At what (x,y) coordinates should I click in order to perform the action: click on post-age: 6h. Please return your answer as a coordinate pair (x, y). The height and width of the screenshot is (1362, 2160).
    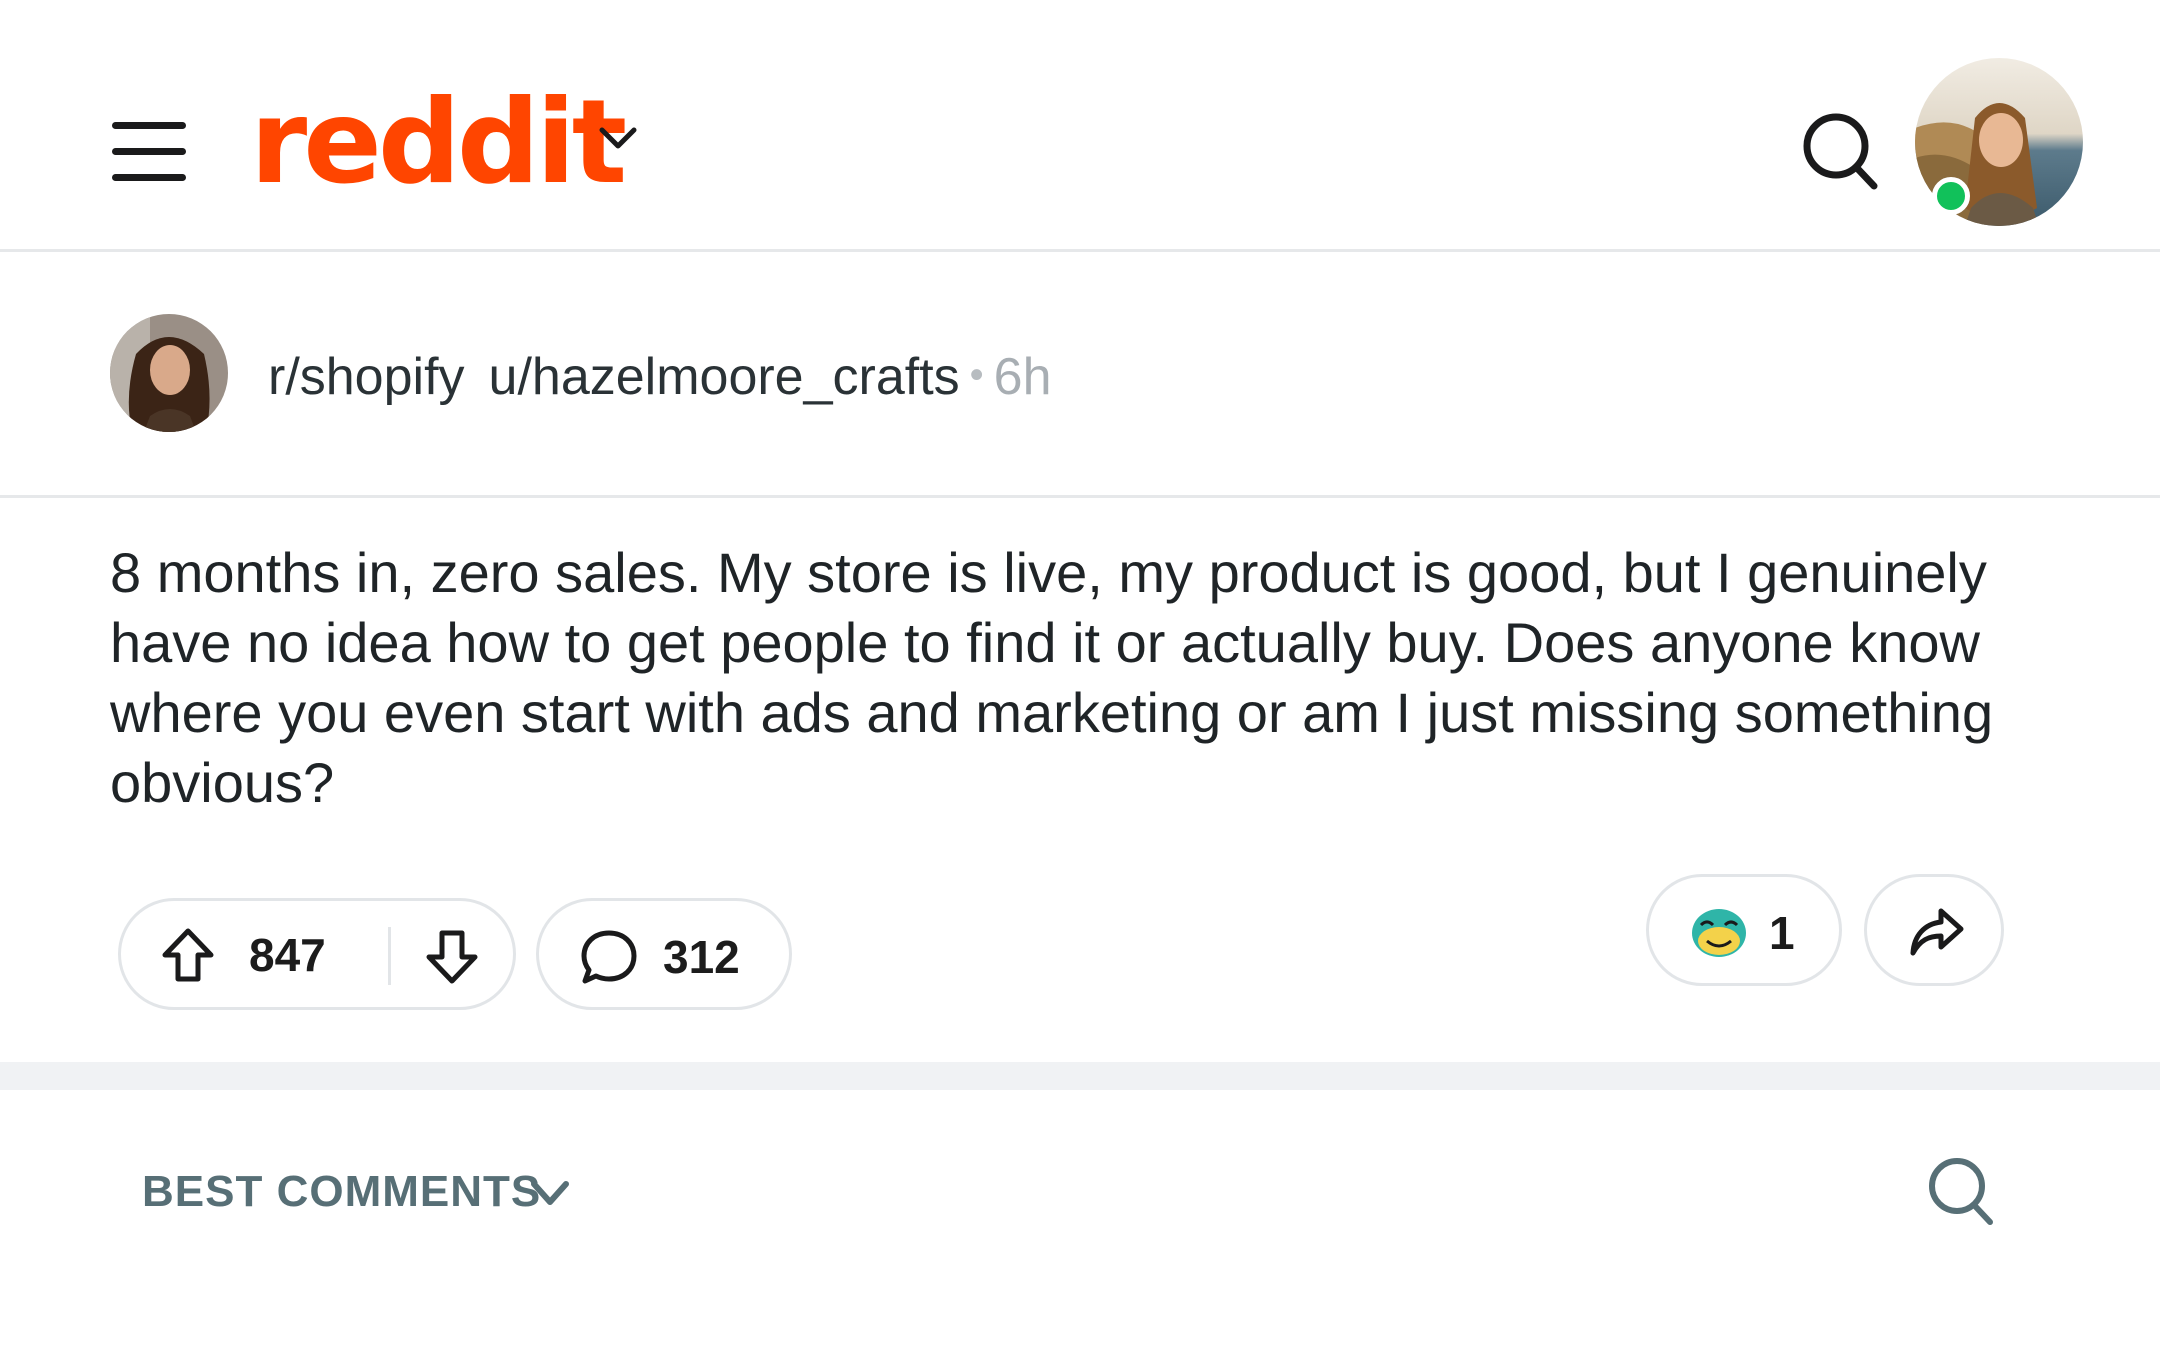
    Looking at the image, I should click on (1022, 377).